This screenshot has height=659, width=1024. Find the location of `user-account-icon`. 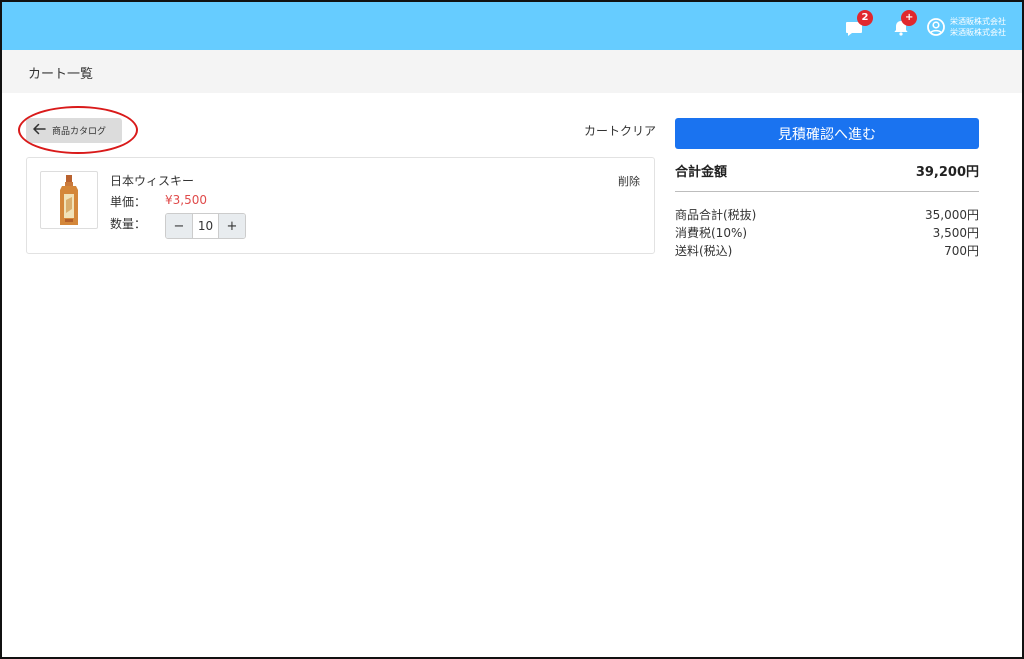

user-account-icon is located at coordinates (936, 27).